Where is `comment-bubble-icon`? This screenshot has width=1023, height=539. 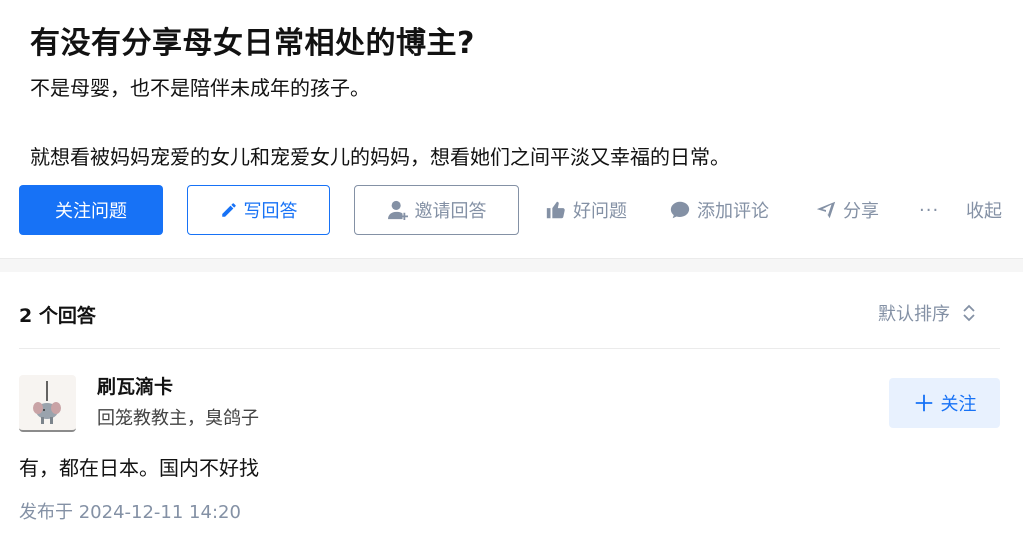
comment-bubble-icon is located at coordinates (680, 210).